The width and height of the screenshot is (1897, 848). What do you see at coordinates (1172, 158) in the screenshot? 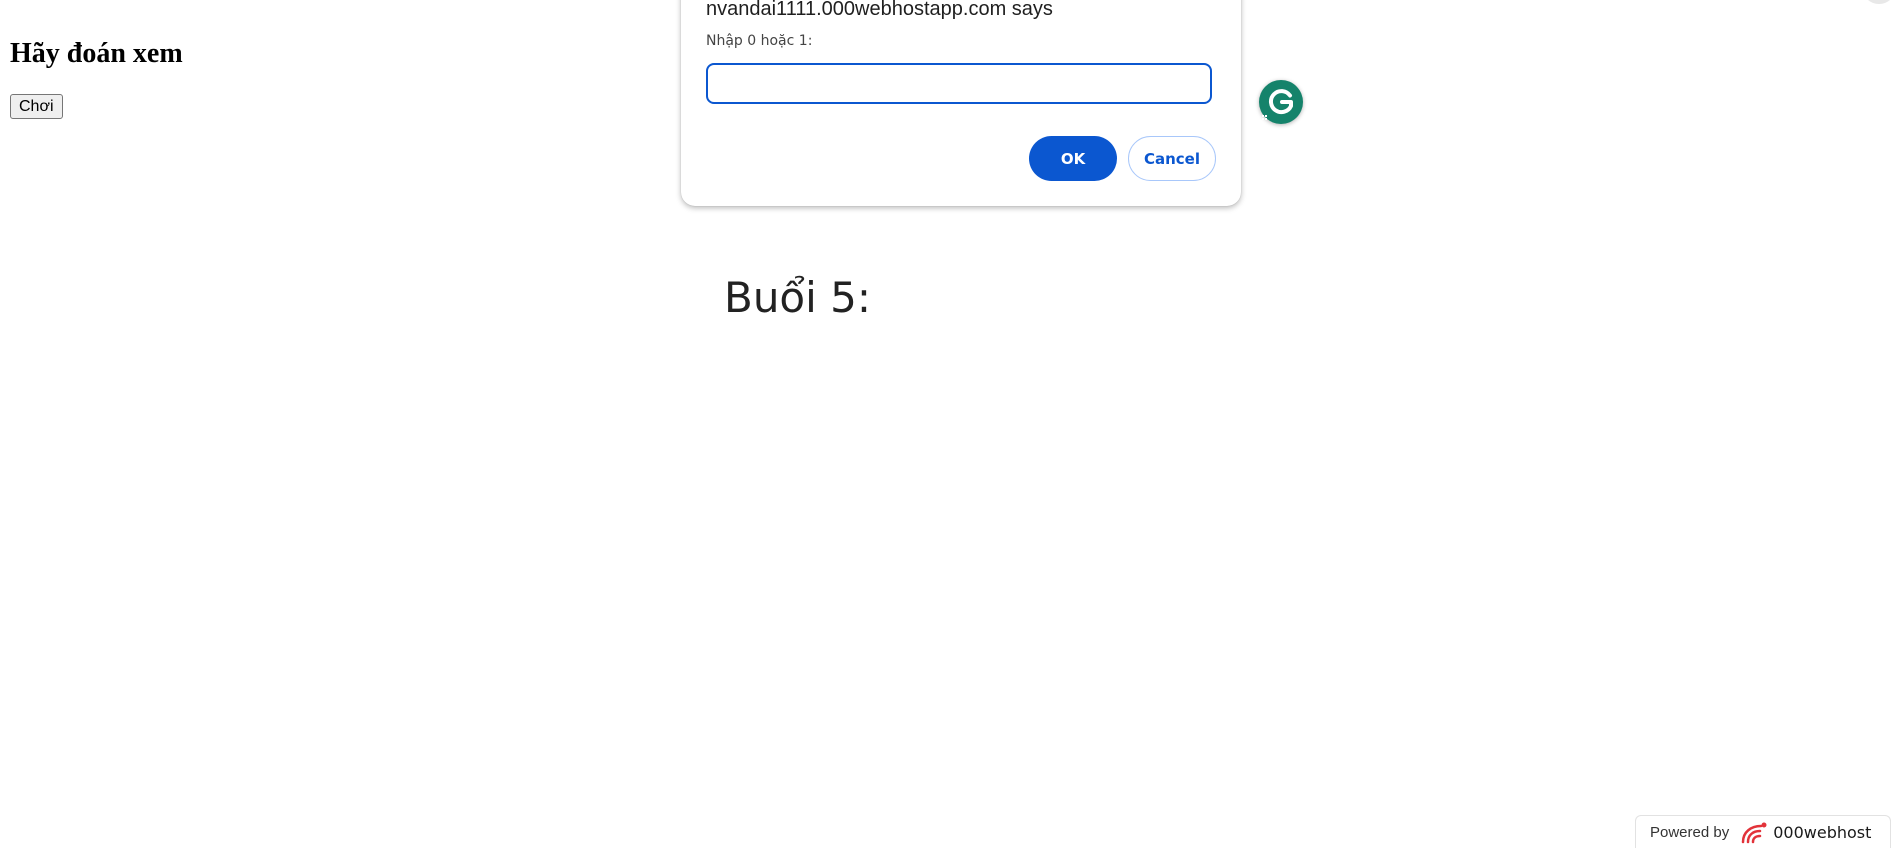
I see `cancel-button: Cancel` at bounding box center [1172, 158].